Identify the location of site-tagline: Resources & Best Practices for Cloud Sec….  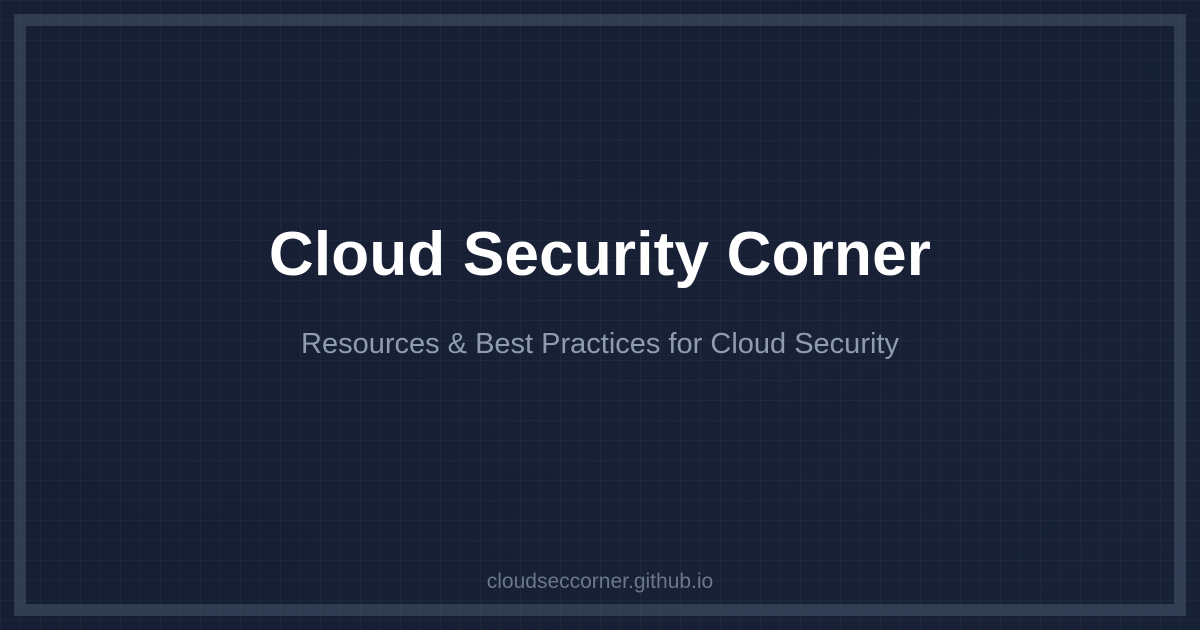
(600, 344).